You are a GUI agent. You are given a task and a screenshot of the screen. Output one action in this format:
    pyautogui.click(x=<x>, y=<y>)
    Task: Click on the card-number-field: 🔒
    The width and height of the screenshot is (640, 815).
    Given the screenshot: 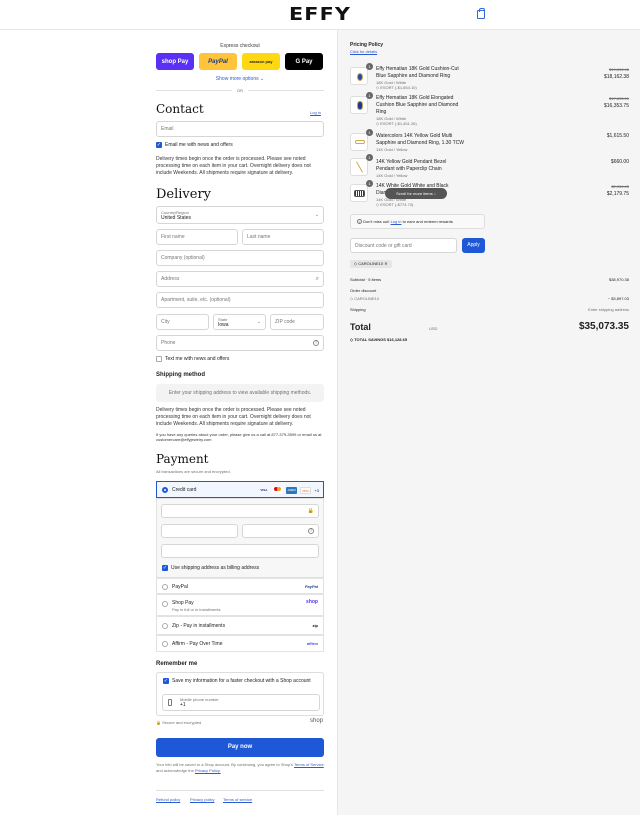 What is the action you would take?
    pyautogui.click(x=240, y=511)
    